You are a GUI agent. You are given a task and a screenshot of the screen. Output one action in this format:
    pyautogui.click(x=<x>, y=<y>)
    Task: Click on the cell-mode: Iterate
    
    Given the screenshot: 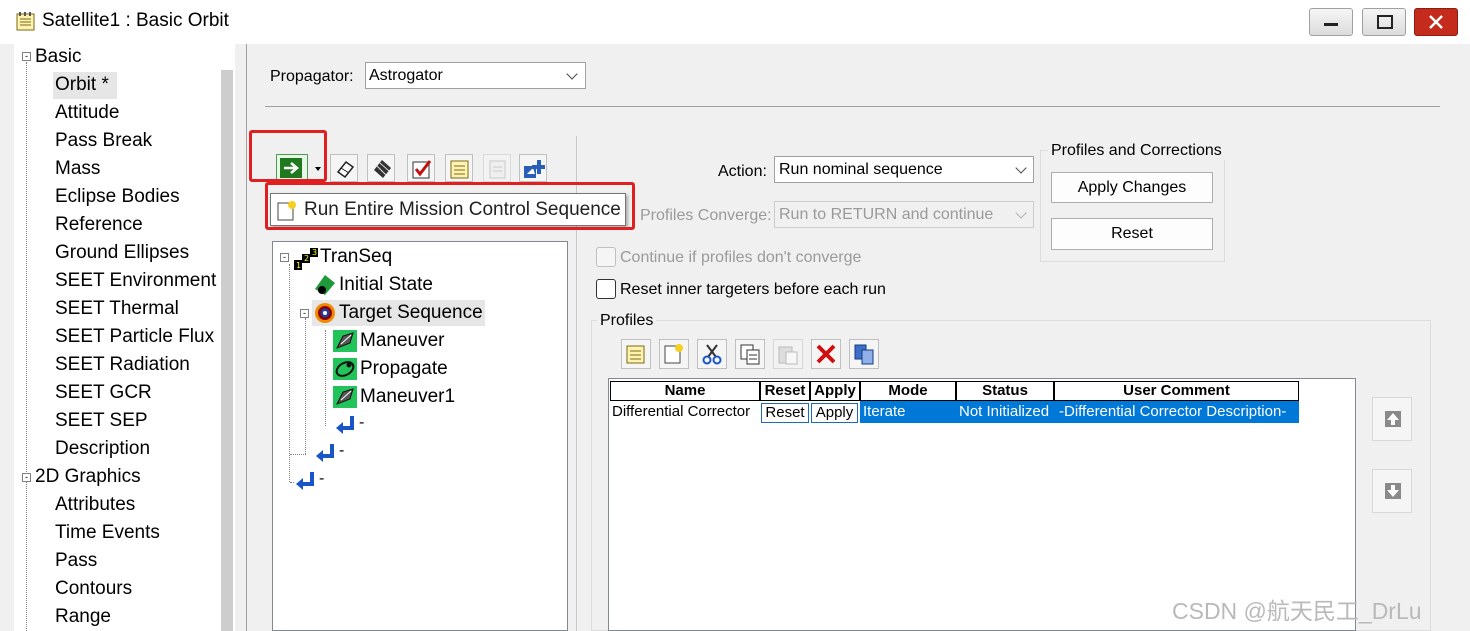 What is the action you would take?
    pyautogui.click(x=908, y=412)
    